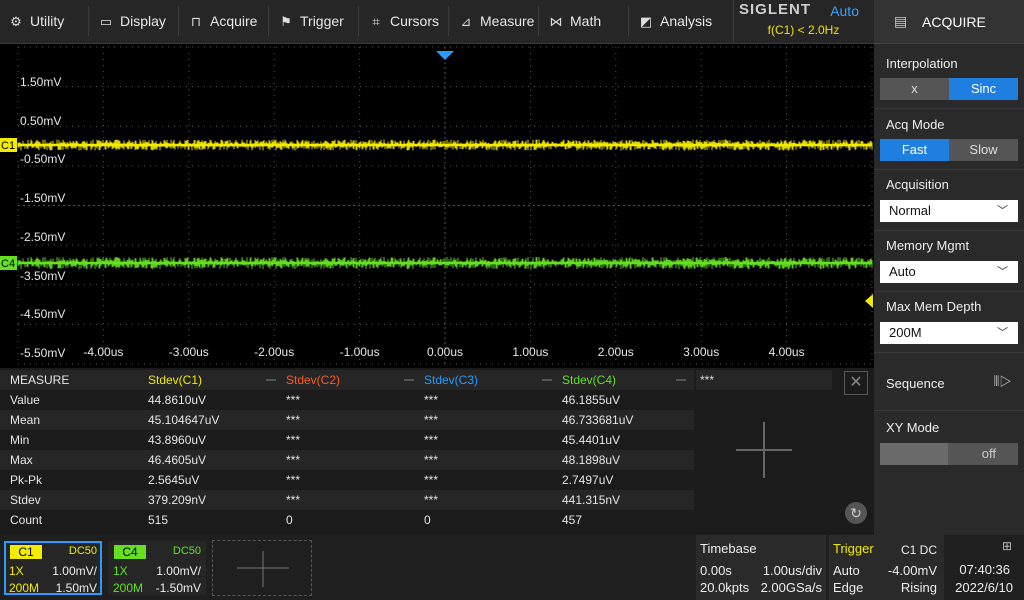 The width and height of the screenshot is (1024, 600). Describe the element at coordinates (178, 588) in the screenshot. I see `channel-c4-offset: -1.50mV` at that location.